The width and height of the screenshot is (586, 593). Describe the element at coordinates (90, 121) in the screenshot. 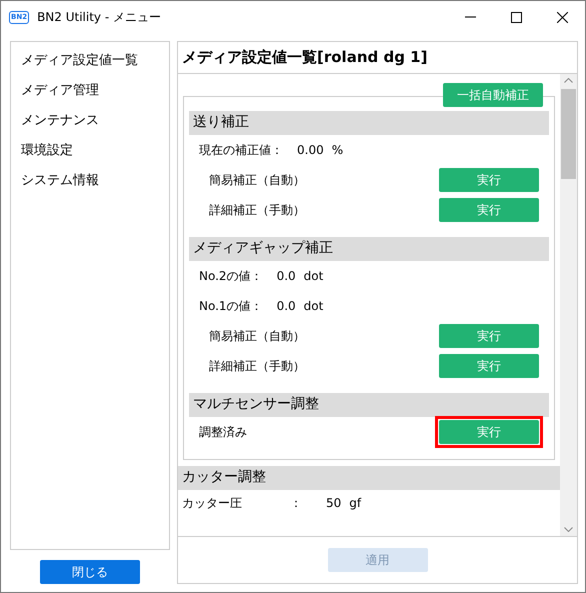

I see `sidebar-item: メンテナンス` at that location.